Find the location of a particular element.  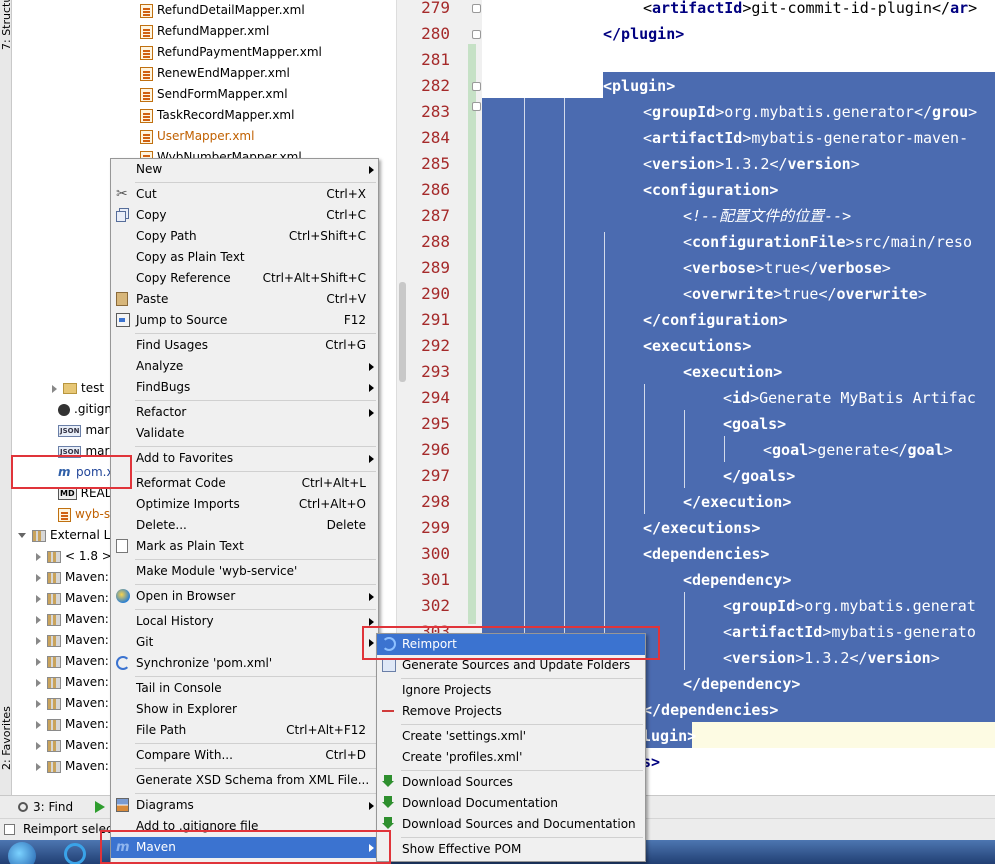

status-toggle-icon is located at coordinates (9, 829).